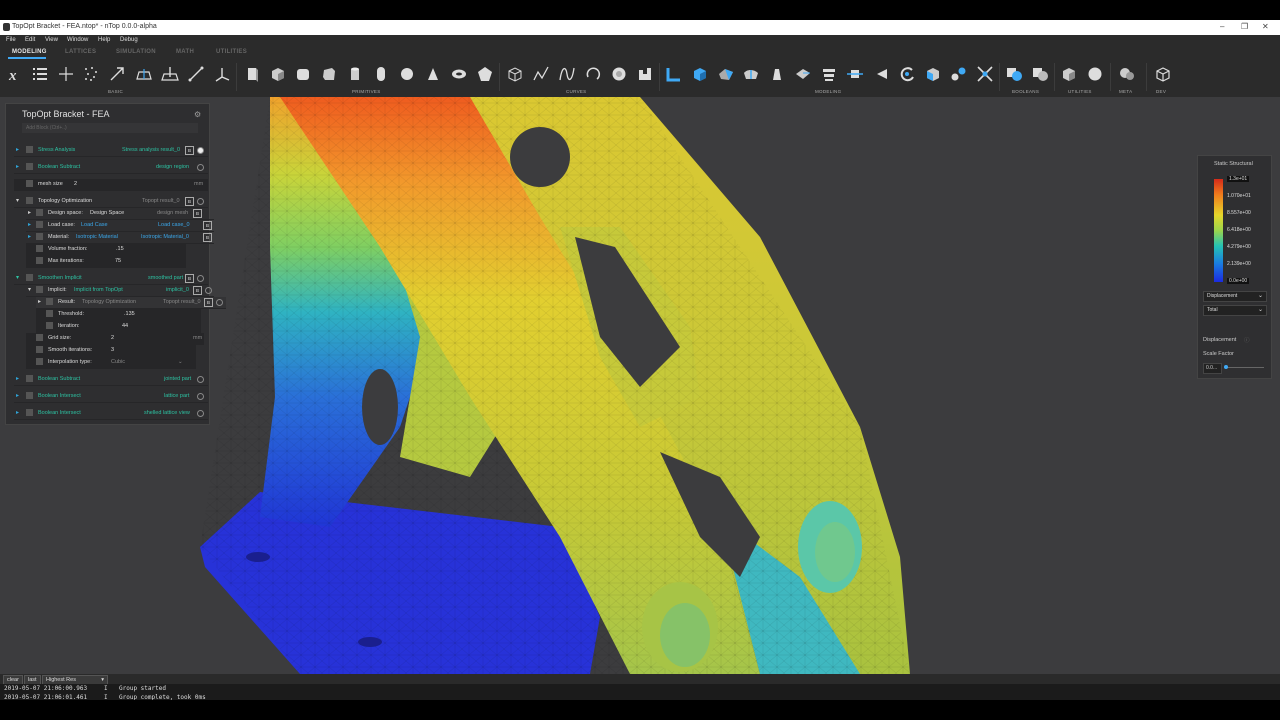 Image resolution: width=1280 pixels, height=720 pixels. I want to click on input-threshold: Threshold: .135, so click(118, 315).